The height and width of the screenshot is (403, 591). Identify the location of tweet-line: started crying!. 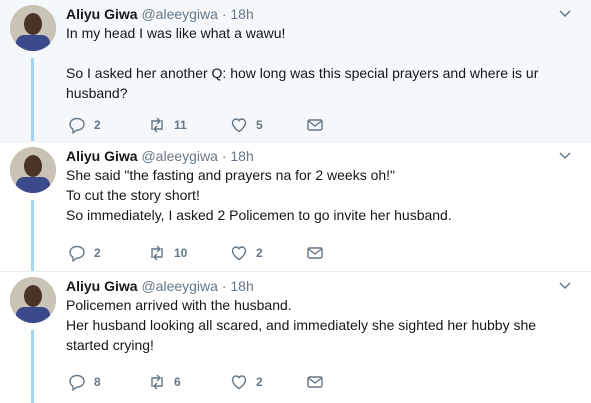
(110, 345).